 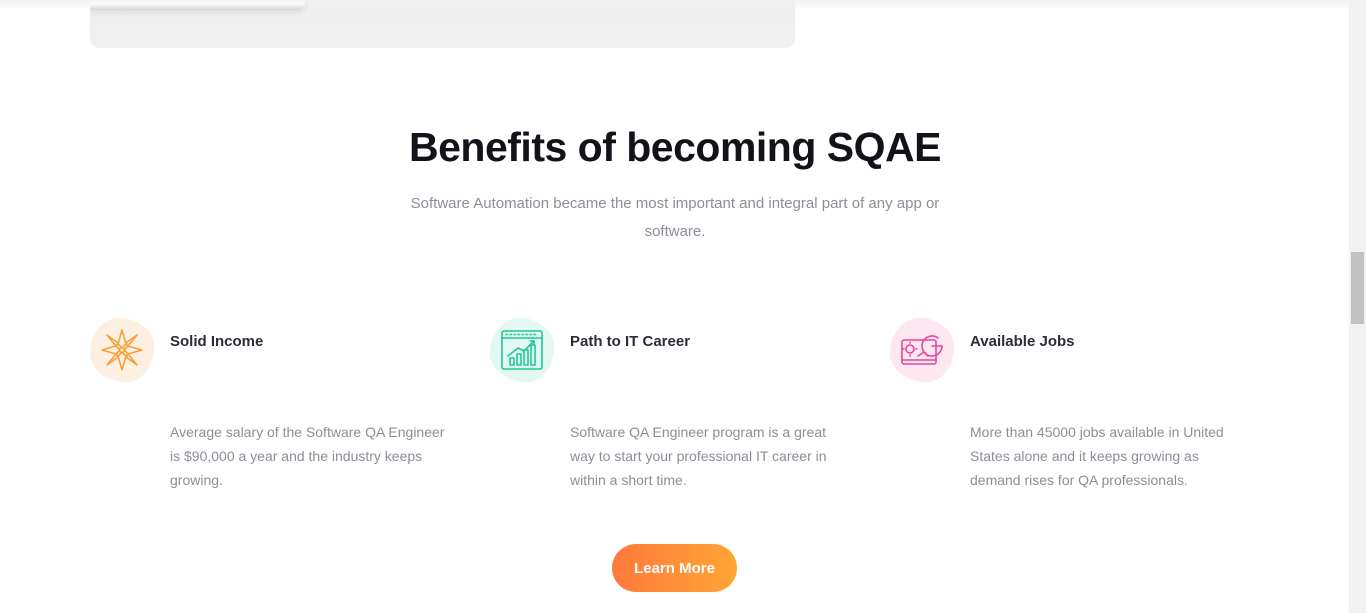 I want to click on scrollbar-thumb, so click(x=1357, y=288).